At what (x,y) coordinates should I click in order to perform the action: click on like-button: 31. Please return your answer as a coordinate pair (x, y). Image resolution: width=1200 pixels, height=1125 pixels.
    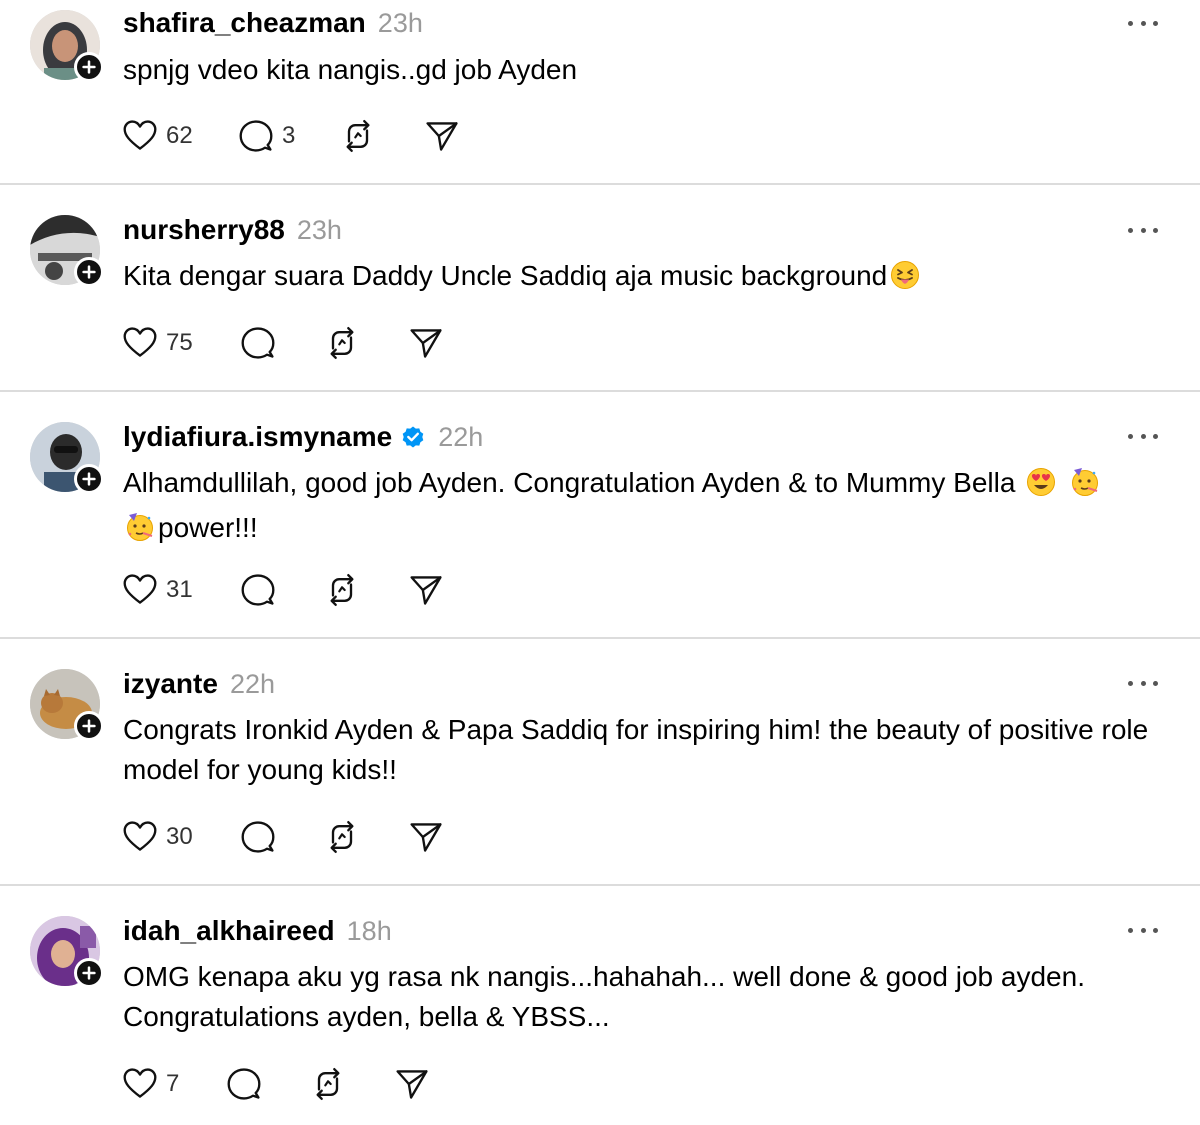
    Looking at the image, I should click on (157, 590).